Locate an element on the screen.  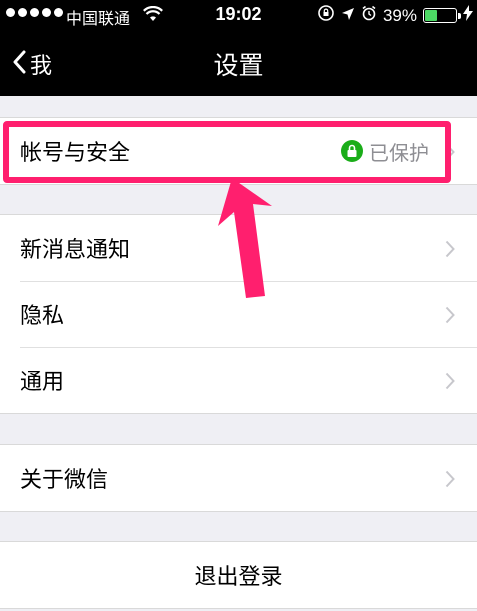
new-message-notification-row: 新消息通知 is located at coordinates (238, 248).